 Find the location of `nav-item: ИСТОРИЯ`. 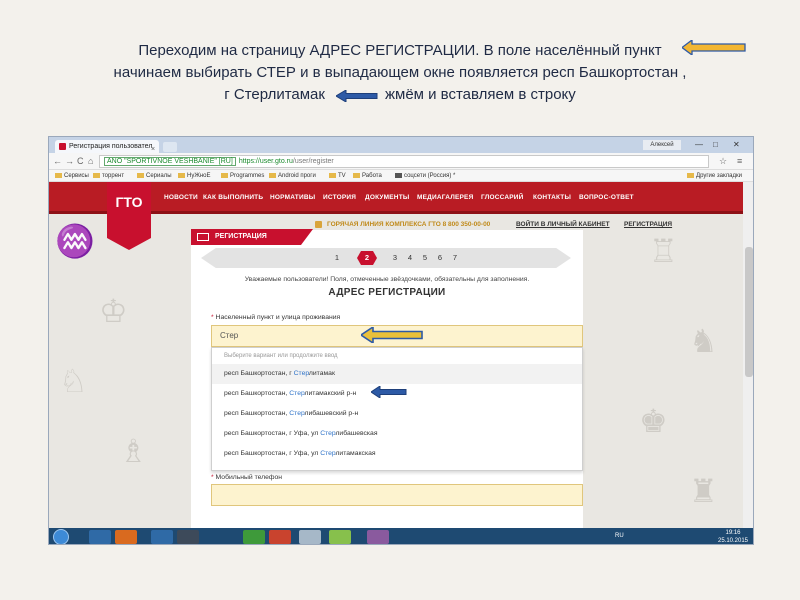

nav-item: ИСТОРИЯ is located at coordinates (339, 197).